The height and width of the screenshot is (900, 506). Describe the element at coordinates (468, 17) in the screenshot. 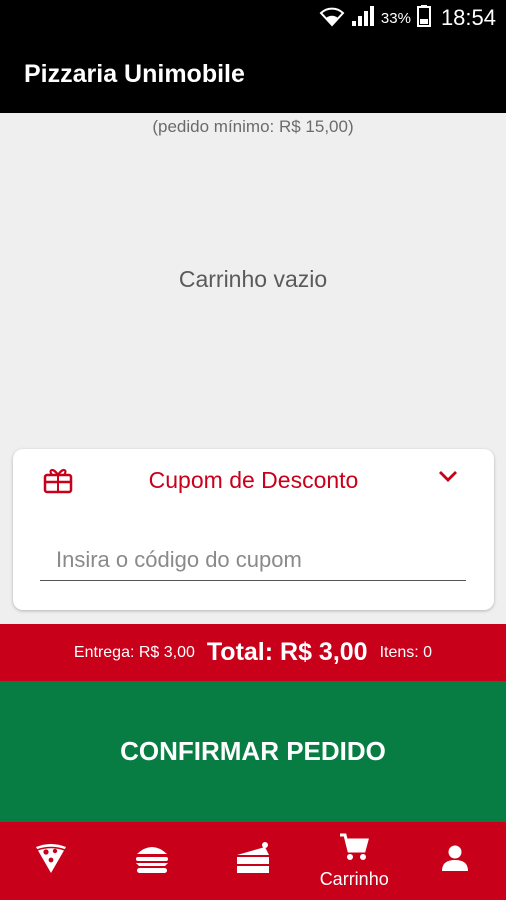

I see `clock: 18:54` at that location.